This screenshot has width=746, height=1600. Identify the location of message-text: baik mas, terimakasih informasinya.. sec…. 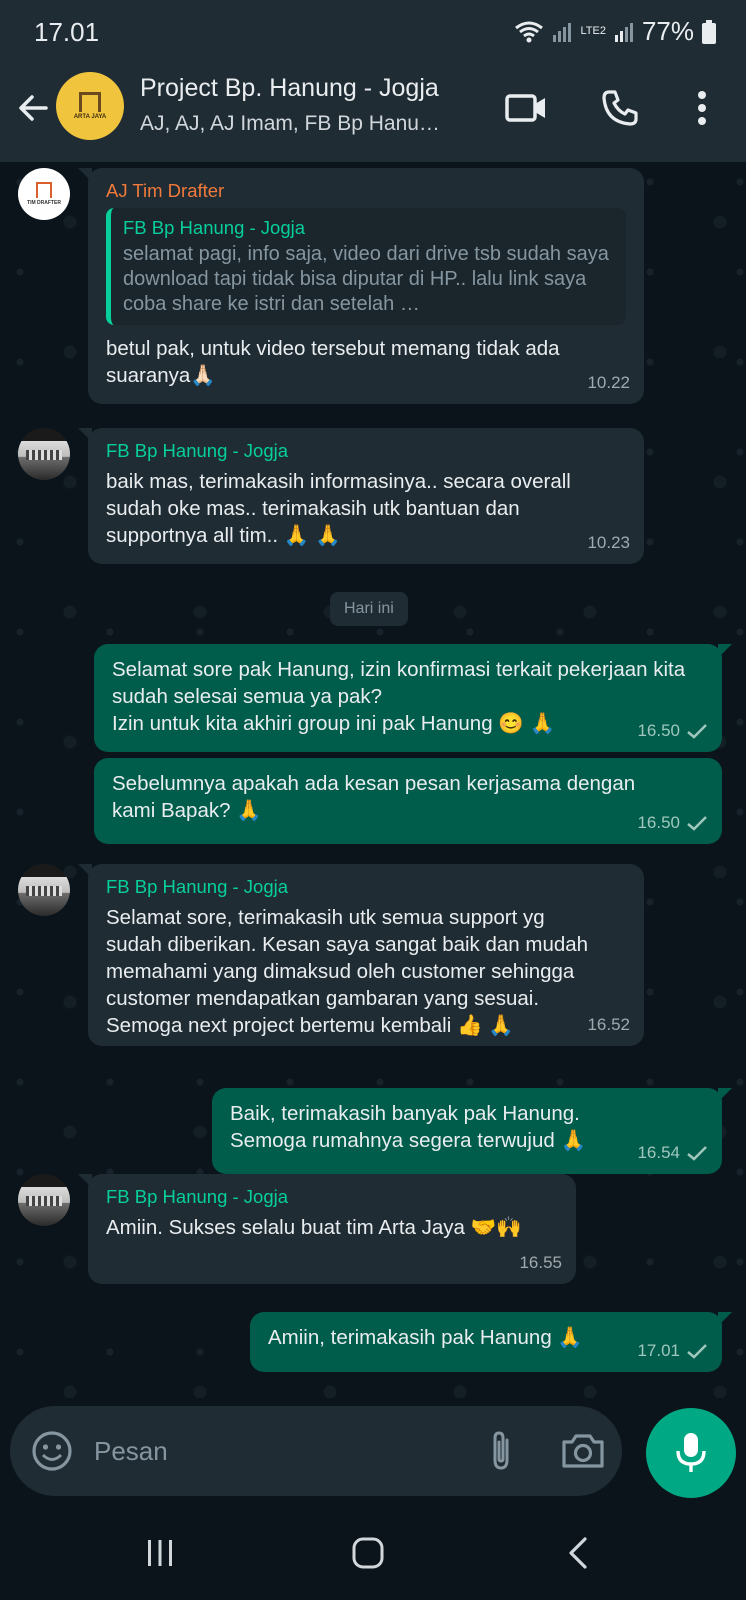
(338, 508).